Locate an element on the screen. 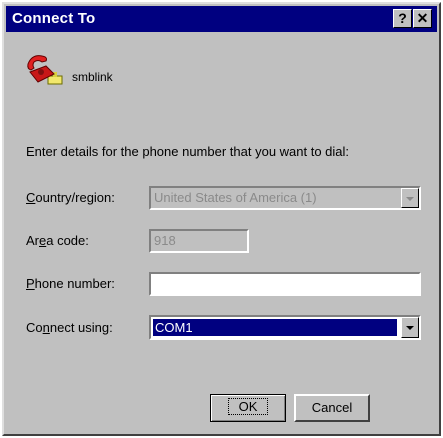 The height and width of the screenshot is (438, 443). window-title: Connect To is located at coordinates (54, 18).